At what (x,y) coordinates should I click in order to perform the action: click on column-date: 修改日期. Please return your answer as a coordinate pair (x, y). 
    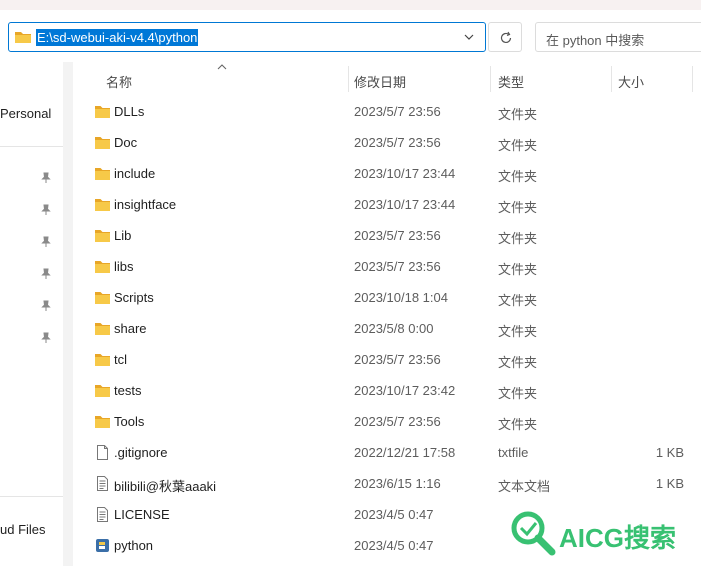
    Looking at the image, I should click on (380, 81).